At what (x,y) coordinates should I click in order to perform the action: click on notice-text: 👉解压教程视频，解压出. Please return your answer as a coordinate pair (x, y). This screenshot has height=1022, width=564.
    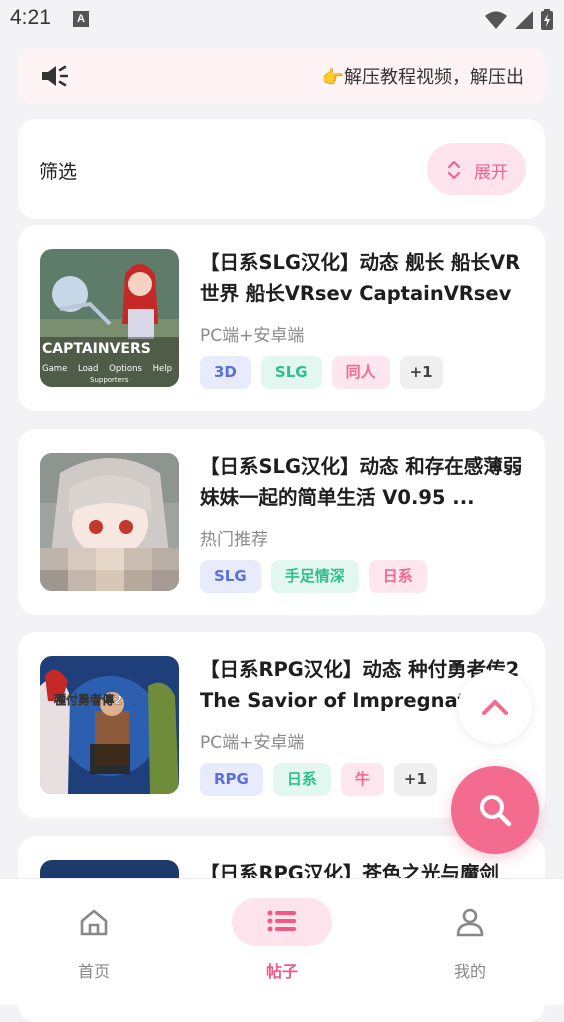
    Looking at the image, I should click on (422, 77).